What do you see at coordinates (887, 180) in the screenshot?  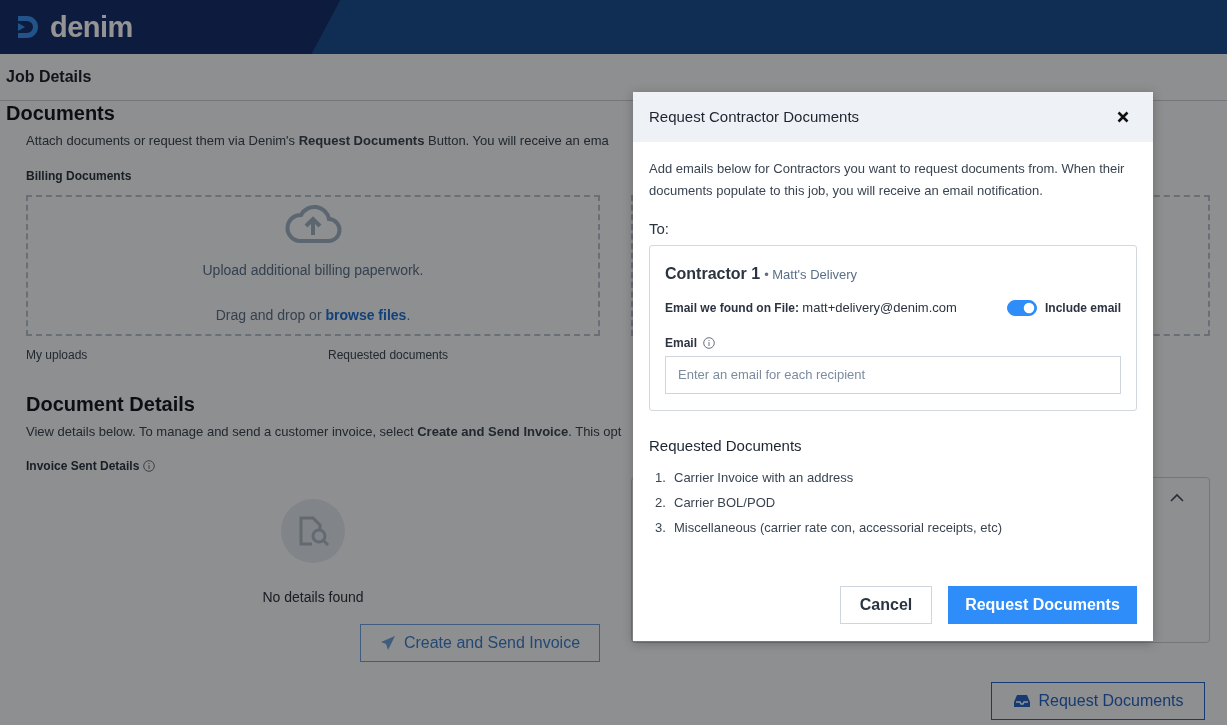 I see `modal-description: Add emails below for Contractors you want to request documents from. When their documents populate to this job, you will receive an email notification.` at bounding box center [887, 180].